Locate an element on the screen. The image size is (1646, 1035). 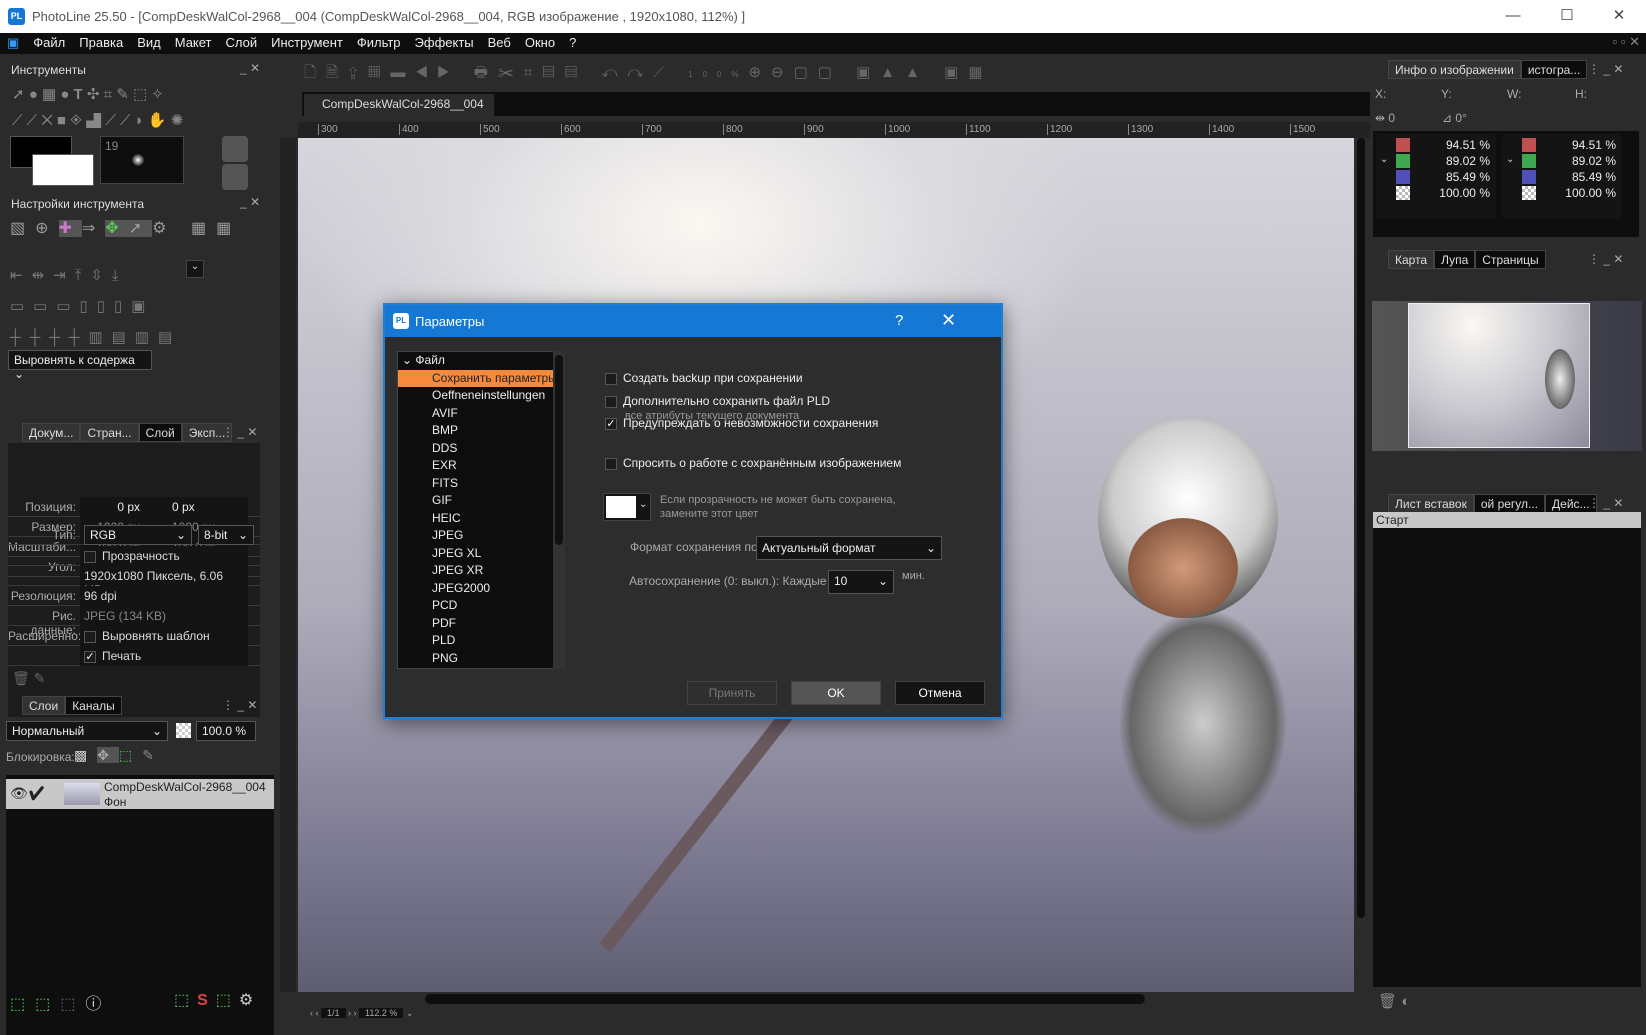
minimize-button: — is located at coordinates (1513, 16).